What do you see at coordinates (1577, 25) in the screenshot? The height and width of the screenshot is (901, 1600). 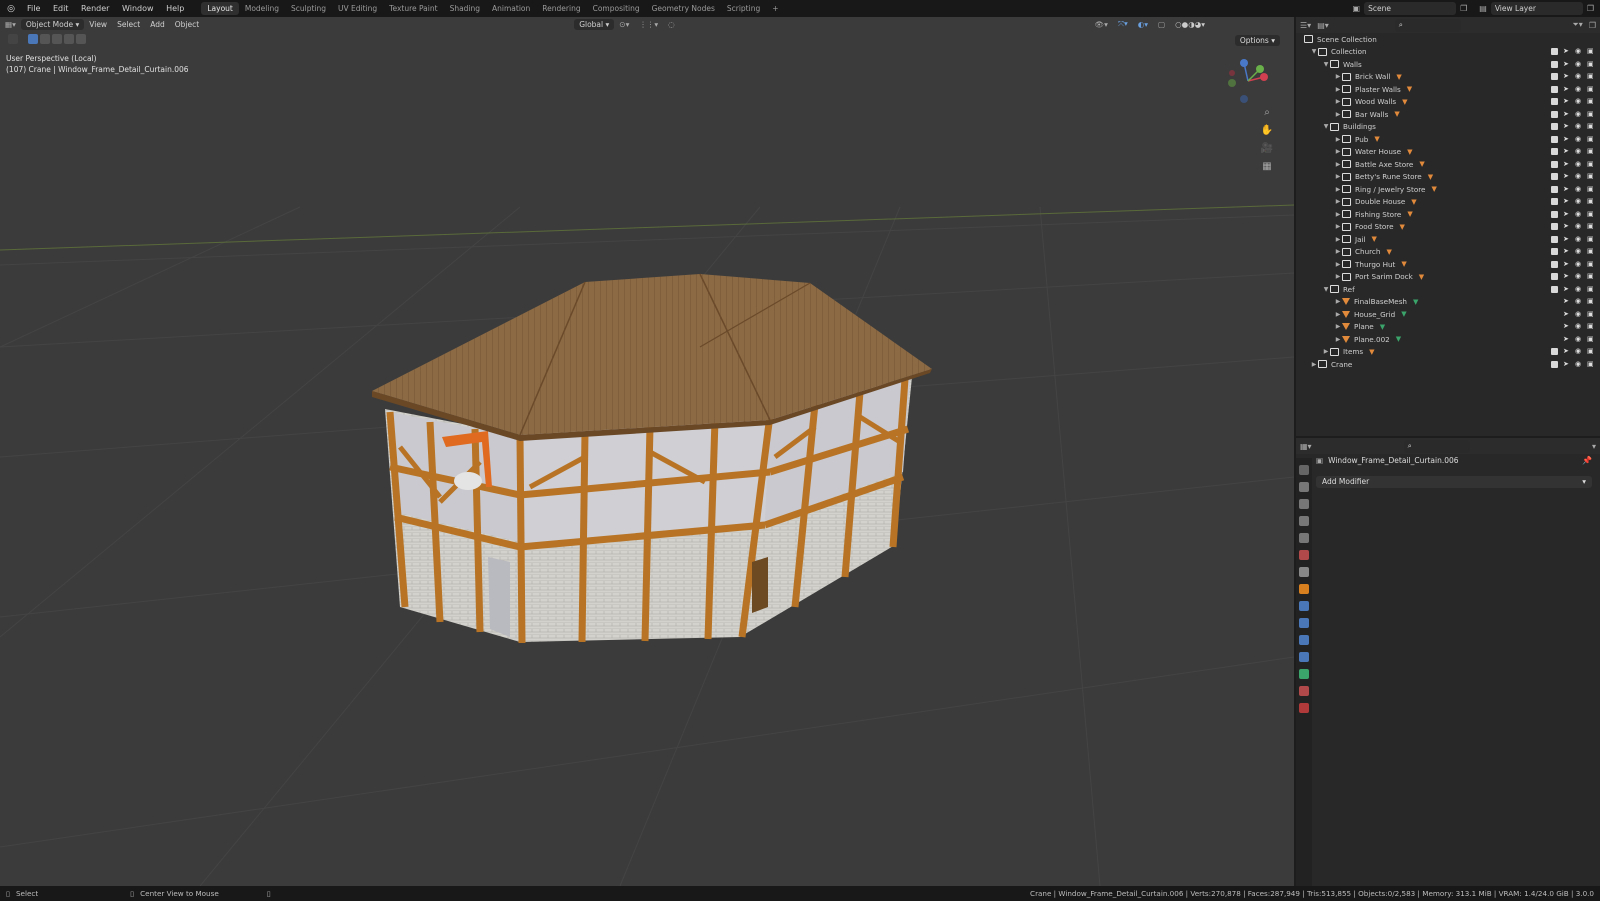 I see `filter-icon: ⏷▾` at bounding box center [1577, 25].